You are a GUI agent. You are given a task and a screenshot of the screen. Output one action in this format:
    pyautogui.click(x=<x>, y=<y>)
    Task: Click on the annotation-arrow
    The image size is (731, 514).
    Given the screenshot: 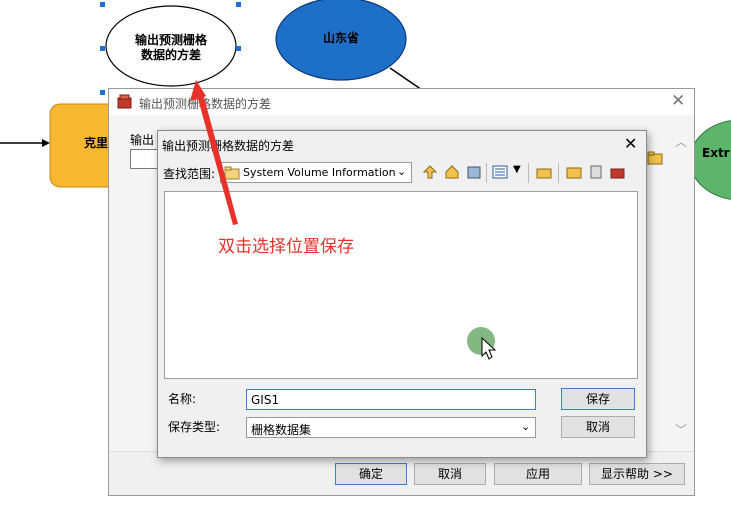 What is the action you would take?
    pyautogui.click(x=214, y=152)
    